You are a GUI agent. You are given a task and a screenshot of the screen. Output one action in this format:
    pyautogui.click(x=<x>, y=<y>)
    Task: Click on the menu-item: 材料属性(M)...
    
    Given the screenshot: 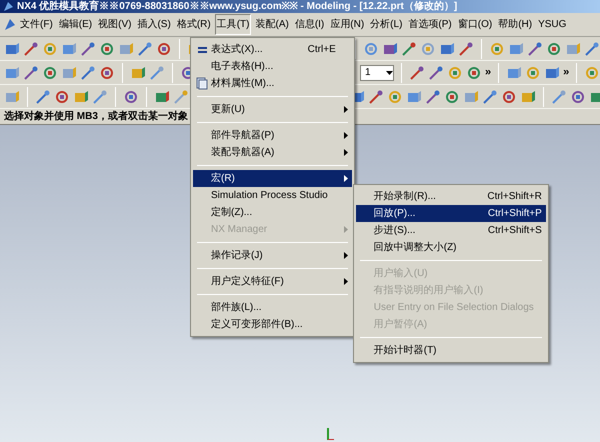 What is the action you would take?
    pyautogui.click(x=272, y=83)
    